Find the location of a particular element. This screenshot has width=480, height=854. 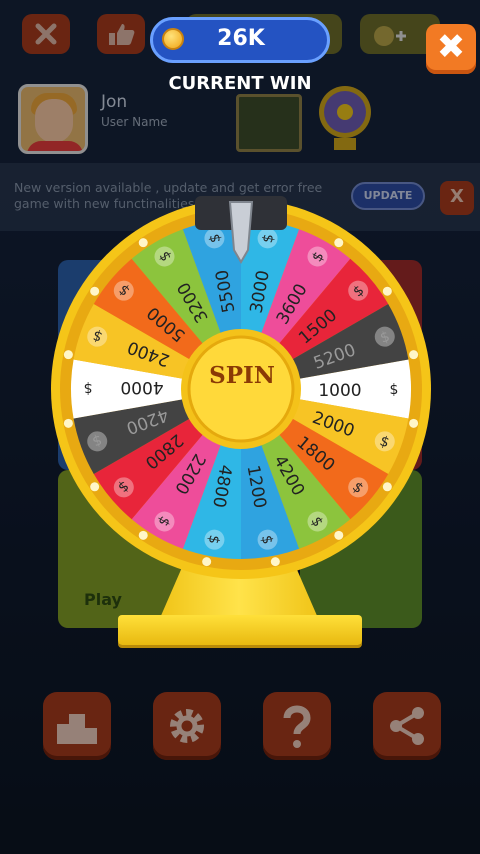

settings-button is located at coordinates (187, 726).